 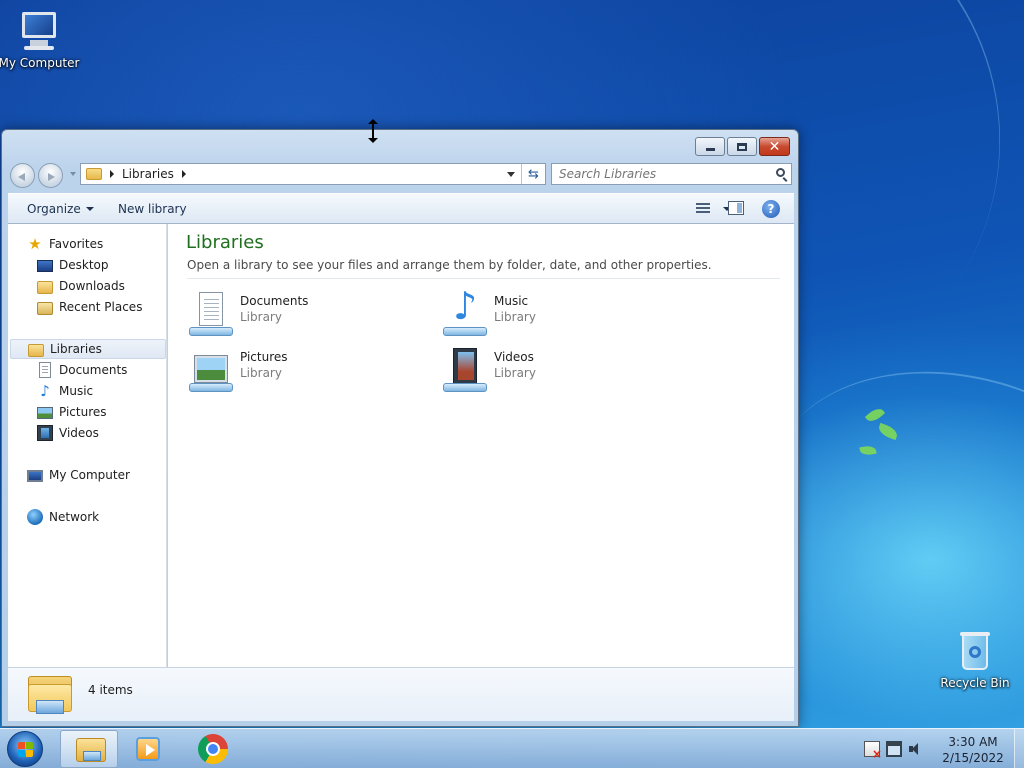 I want to click on resize-cursor-icon, so click(x=373, y=131).